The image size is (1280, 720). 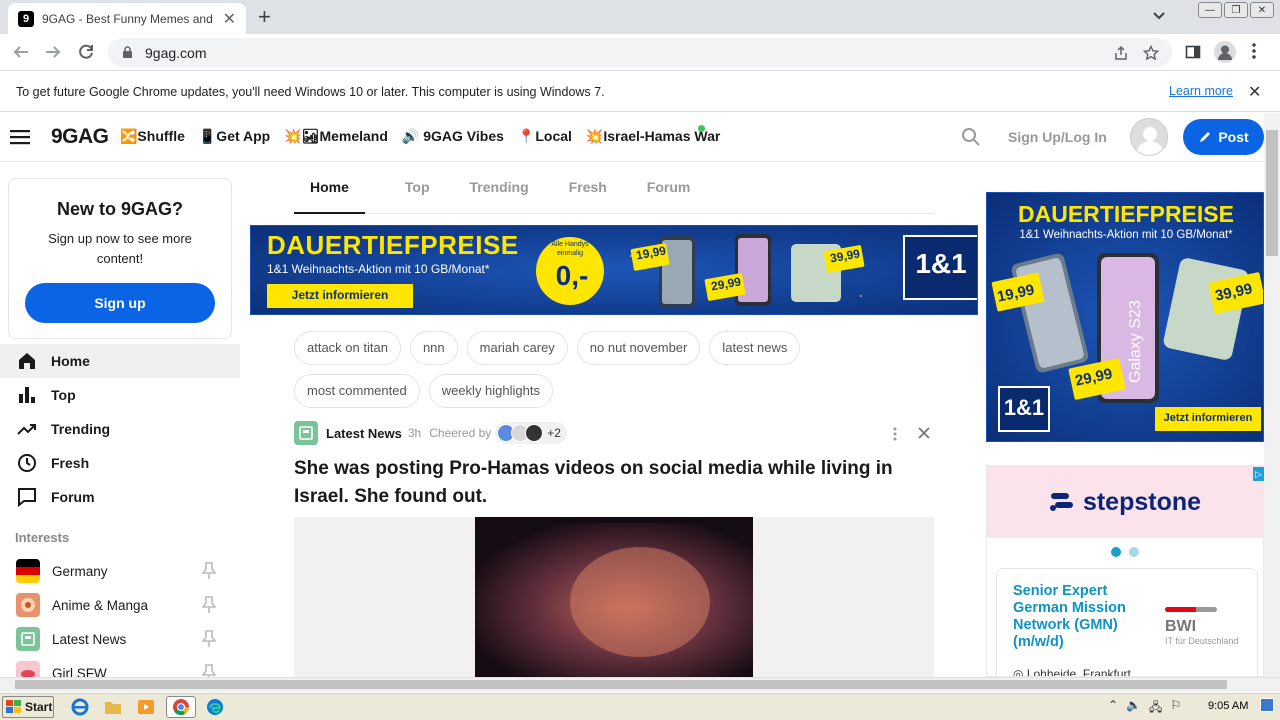 What do you see at coordinates (545, 136) in the screenshot?
I see `nav-local: 📍Local` at bounding box center [545, 136].